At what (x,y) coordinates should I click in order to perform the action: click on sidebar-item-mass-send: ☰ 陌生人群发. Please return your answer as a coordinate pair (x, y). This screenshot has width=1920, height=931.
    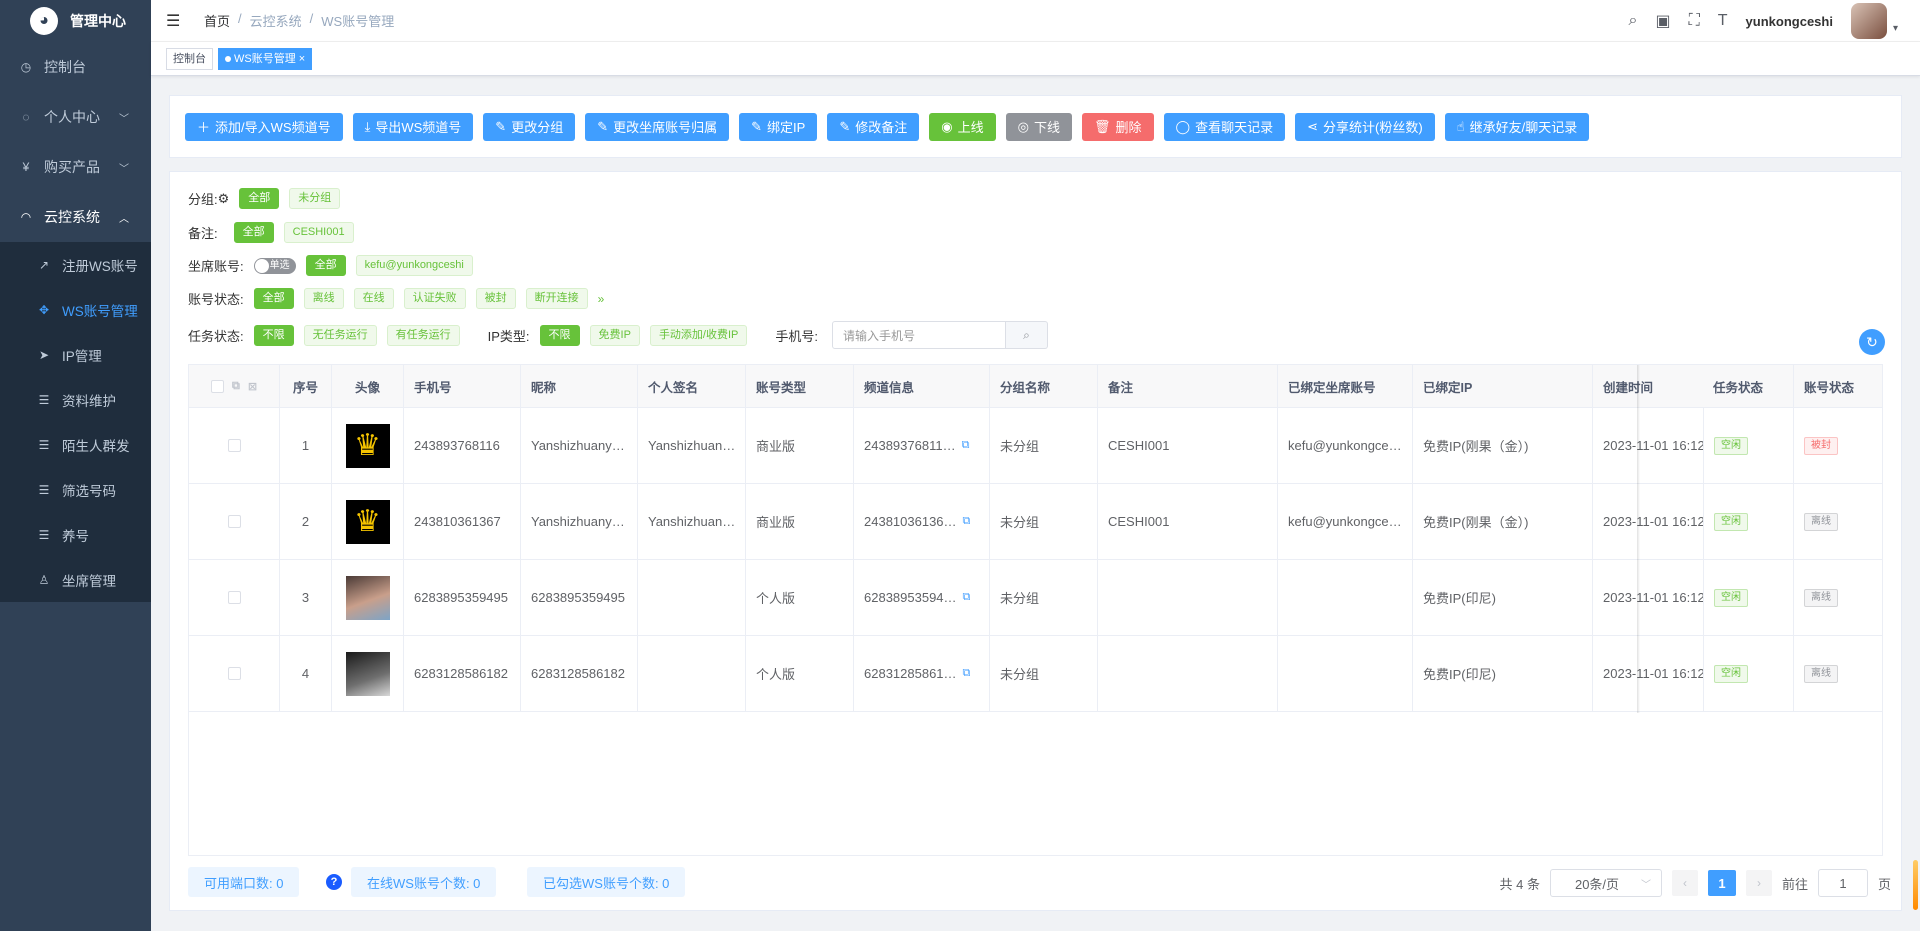
    Looking at the image, I should click on (75, 444).